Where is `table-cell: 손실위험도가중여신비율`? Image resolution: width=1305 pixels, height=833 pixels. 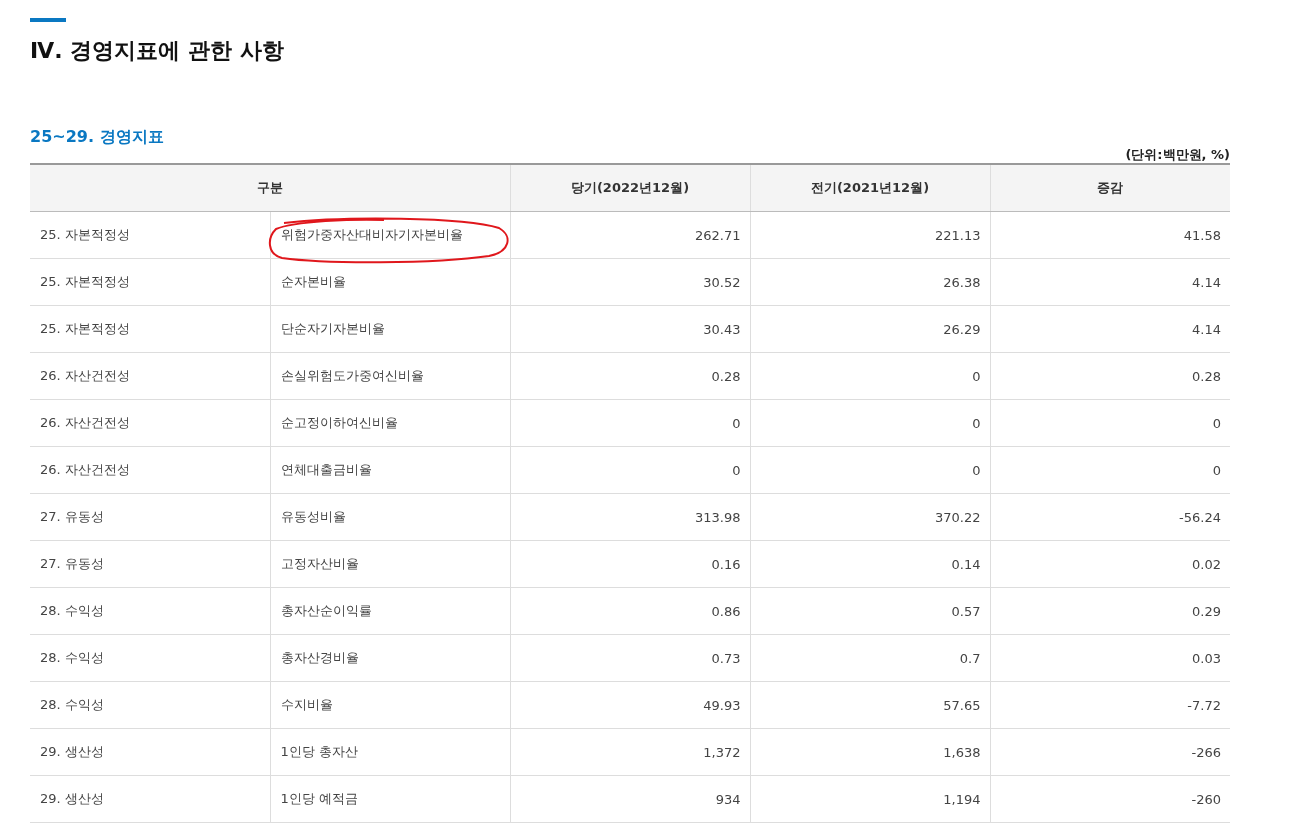
table-cell: 손실위험도가중여신비율 is located at coordinates (390, 376).